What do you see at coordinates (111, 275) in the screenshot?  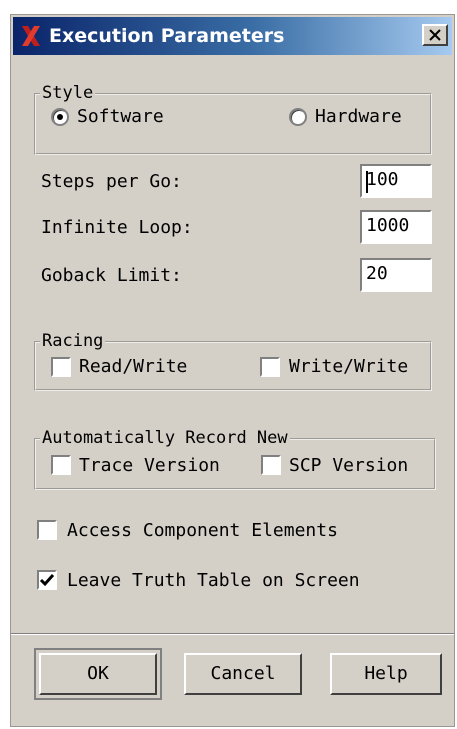 I see `goback-limit-label: Goback Limit:` at bounding box center [111, 275].